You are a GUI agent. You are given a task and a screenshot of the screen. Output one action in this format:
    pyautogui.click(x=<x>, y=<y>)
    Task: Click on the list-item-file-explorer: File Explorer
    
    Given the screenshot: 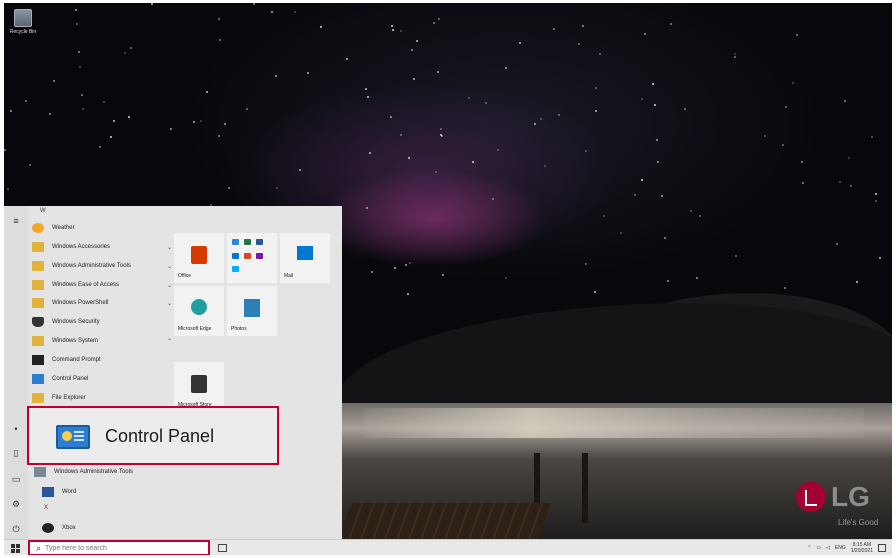 What is the action you would take?
    pyautogui.click(x=102, y=398)
    